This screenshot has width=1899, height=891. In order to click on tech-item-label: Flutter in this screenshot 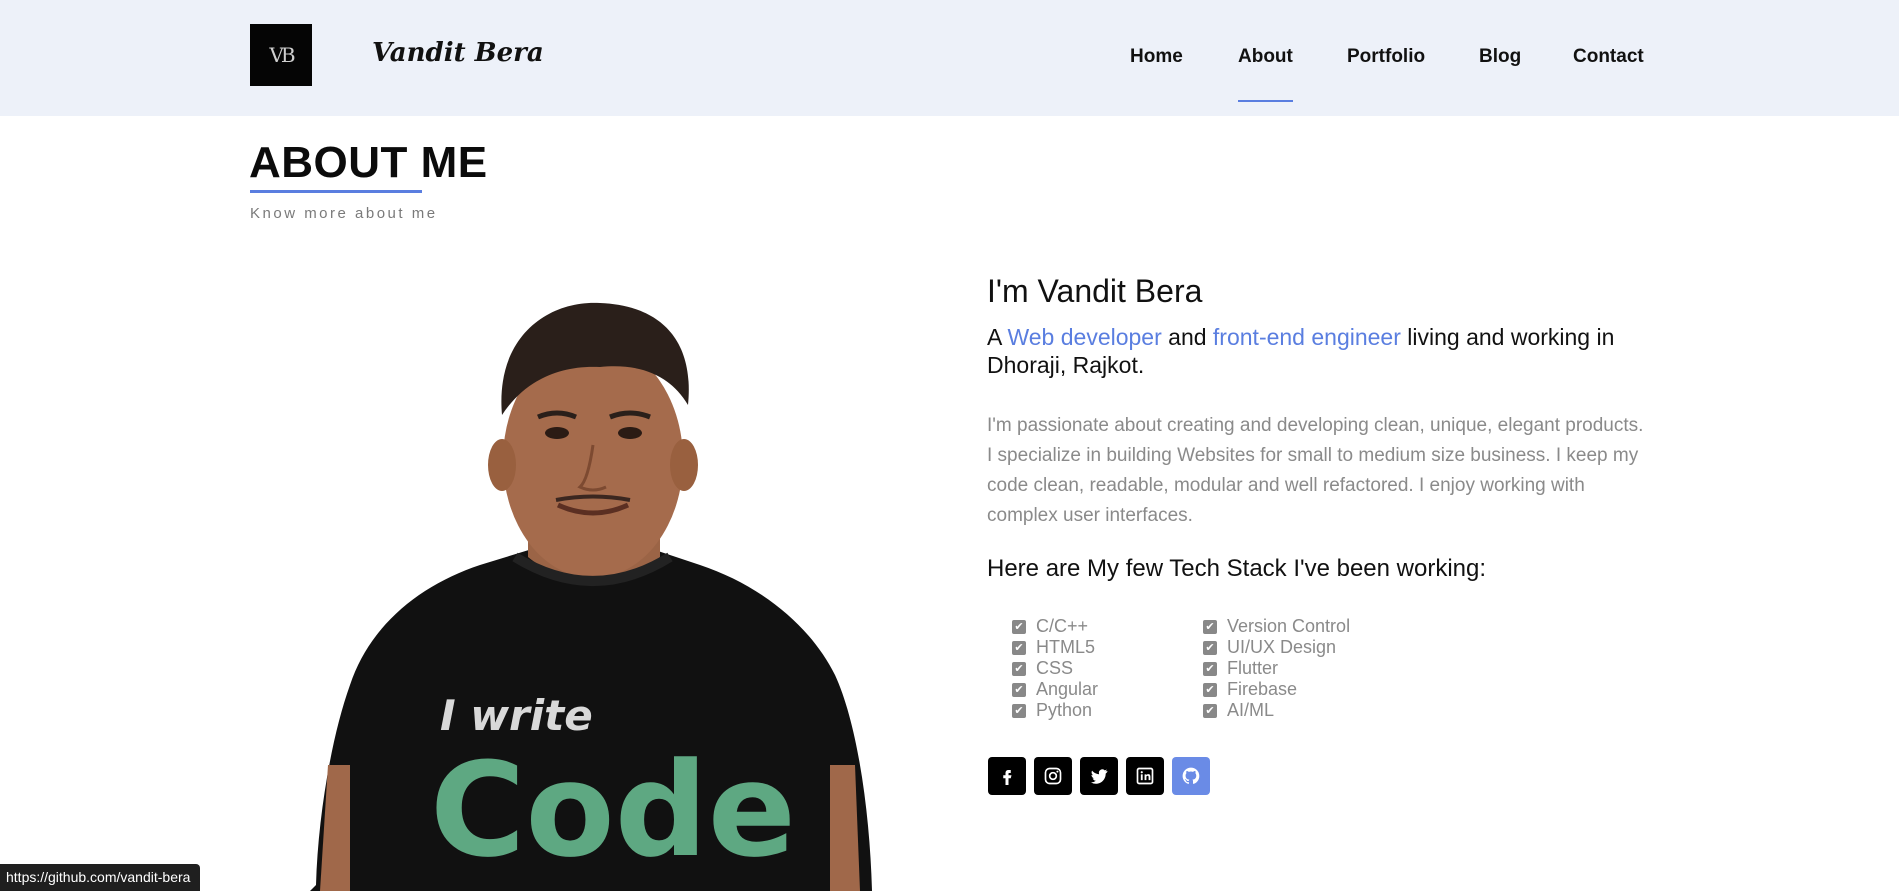, I will do `click(1253, 668)`.